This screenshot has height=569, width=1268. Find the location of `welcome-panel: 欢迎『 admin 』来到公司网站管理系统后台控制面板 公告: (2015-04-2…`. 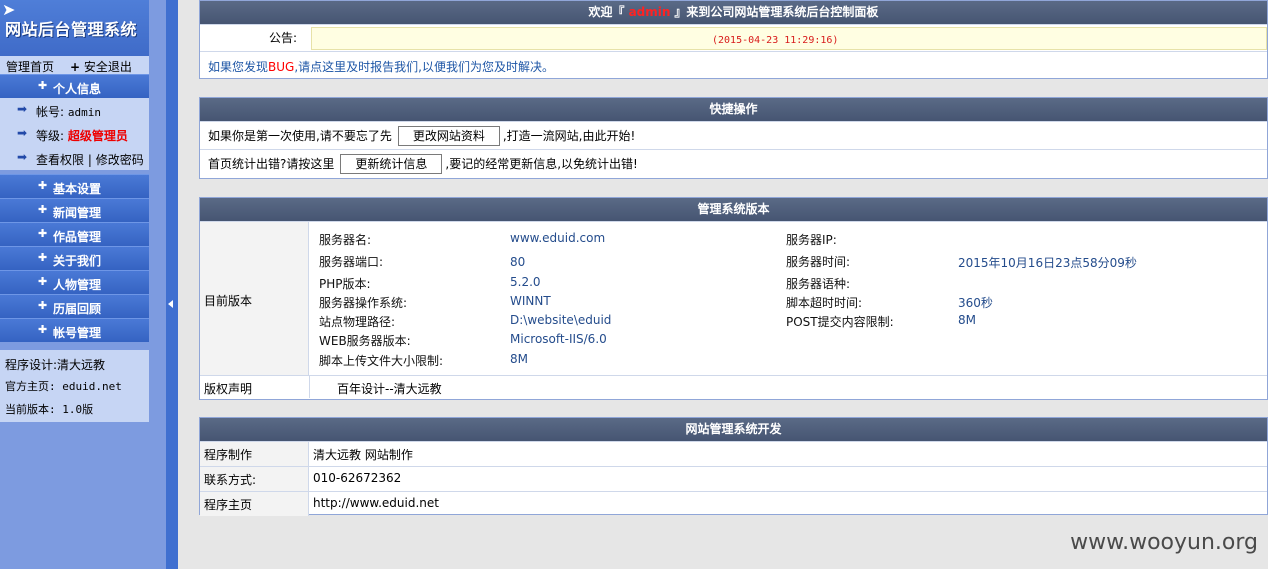

welcome-panel: 欢迎『 admin 』来到公司网站管理系统后台控制面板 公告: (2015-04-2… is located at coordinates (733, 39).